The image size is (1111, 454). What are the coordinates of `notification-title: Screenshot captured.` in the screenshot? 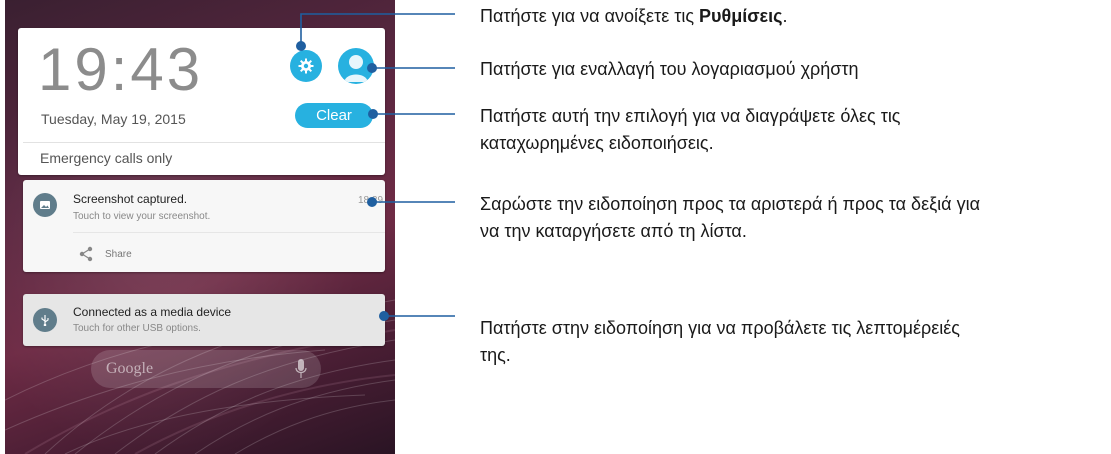 It's located at (130, 199).